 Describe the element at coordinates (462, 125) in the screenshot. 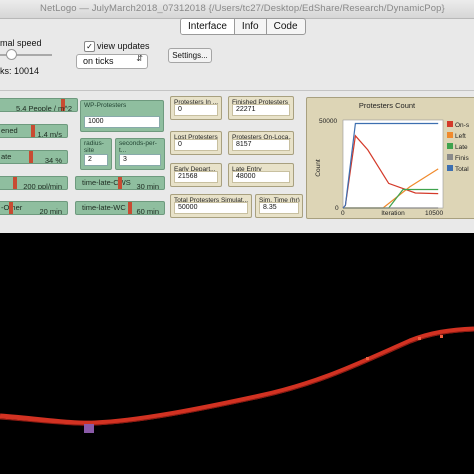

I see `legend-label: On-s` at that location.